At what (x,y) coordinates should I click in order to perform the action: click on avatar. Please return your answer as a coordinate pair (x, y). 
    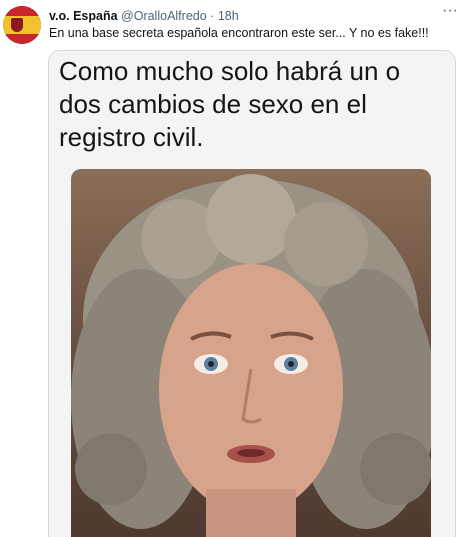
    Looking at the image, I should click on (22, 25).